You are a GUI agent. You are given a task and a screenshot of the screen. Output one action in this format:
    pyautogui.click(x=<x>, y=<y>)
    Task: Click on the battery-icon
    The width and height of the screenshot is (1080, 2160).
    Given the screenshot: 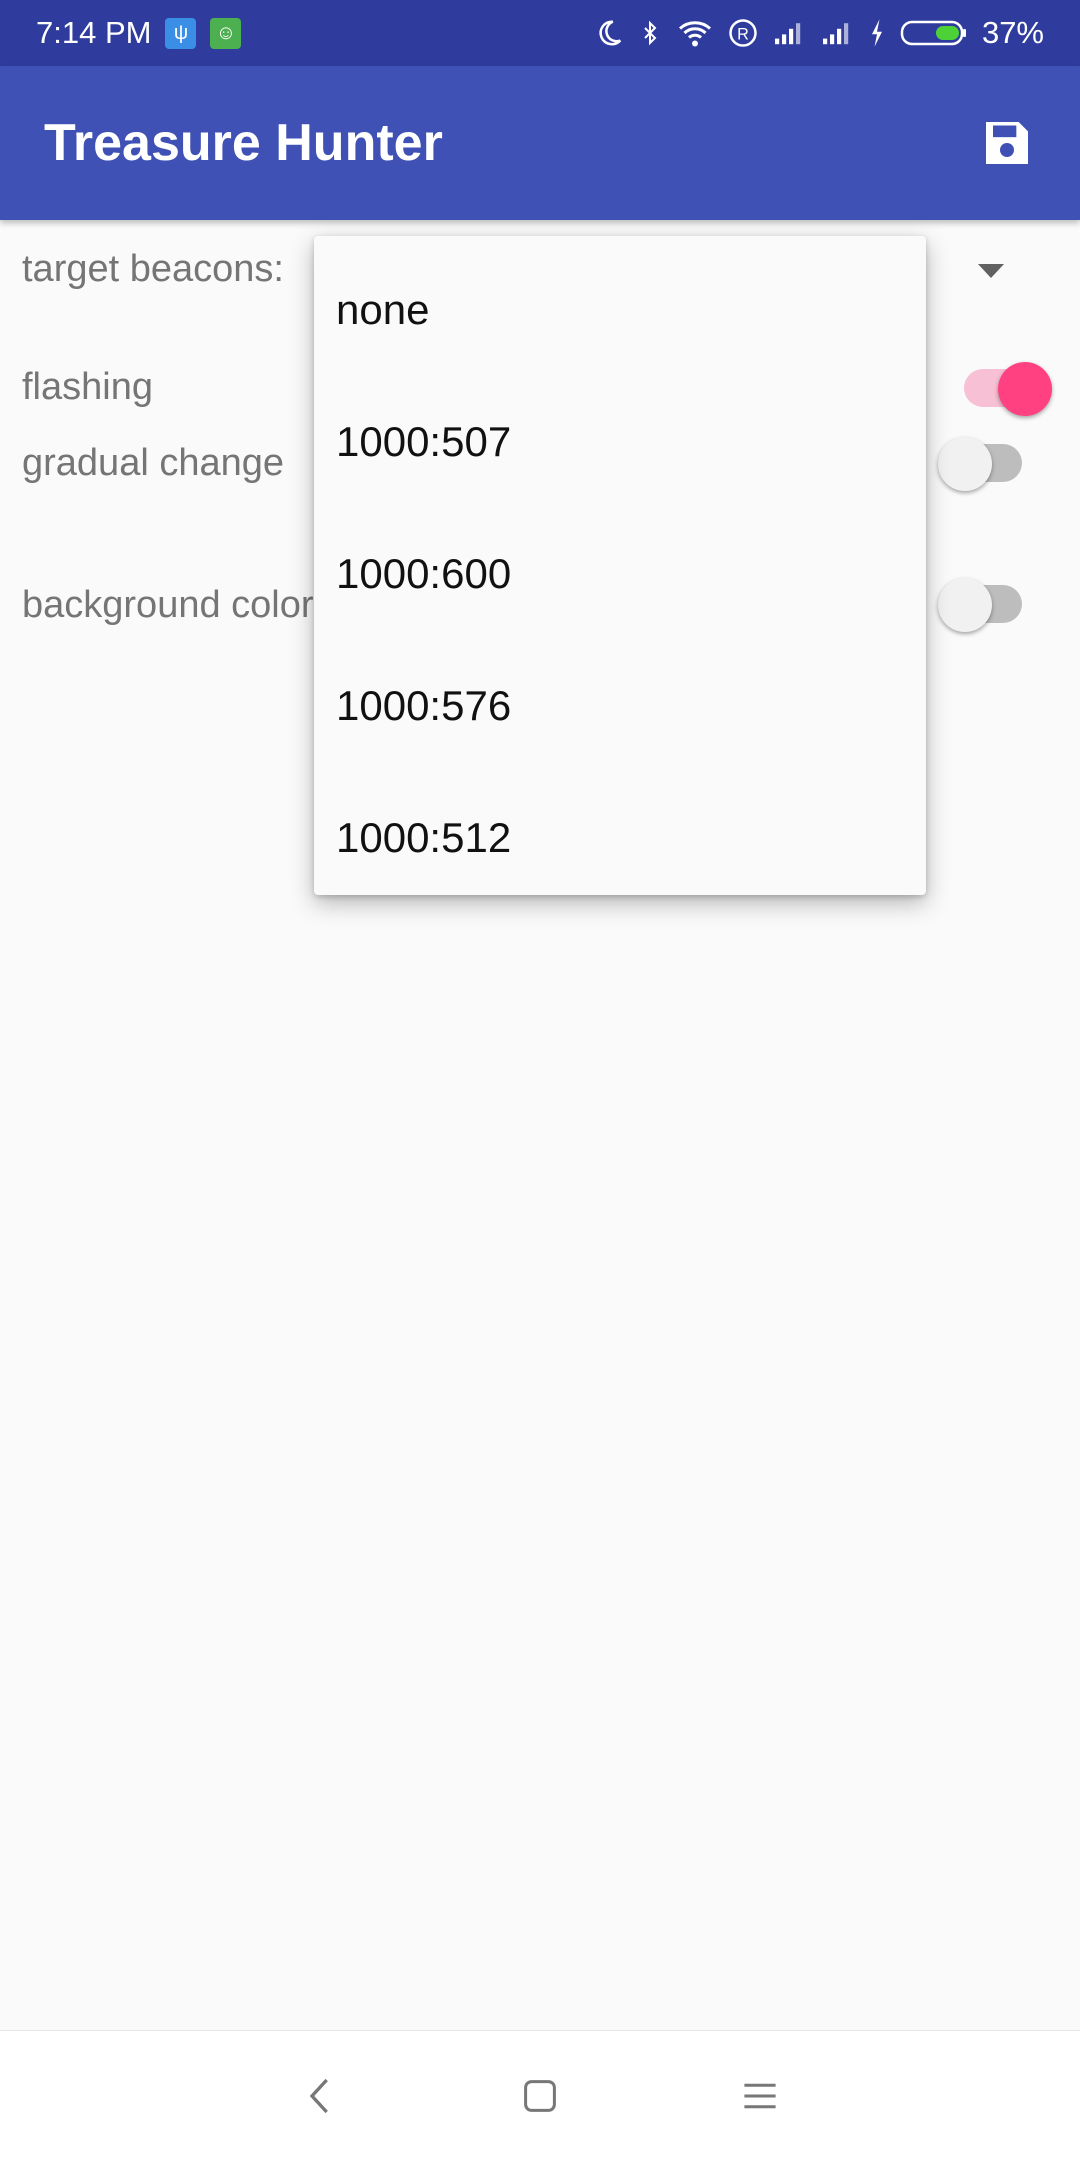 What is the action you would take?
    pyautogui.click(x=933, y=33)
    